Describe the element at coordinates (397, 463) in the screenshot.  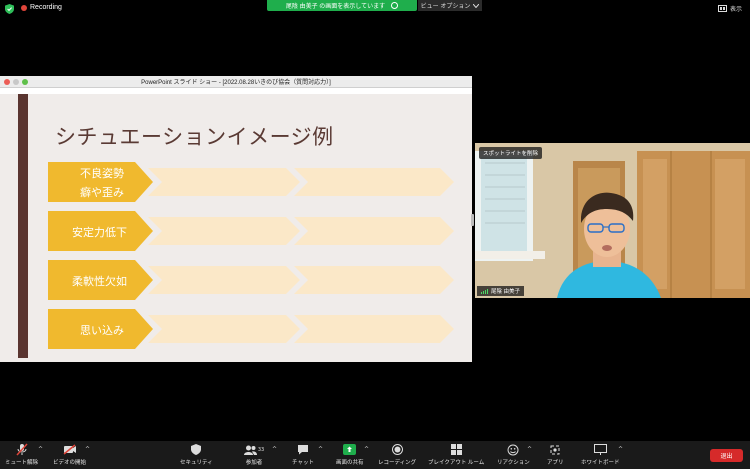
I see `record-label: レコーディング` at that location.